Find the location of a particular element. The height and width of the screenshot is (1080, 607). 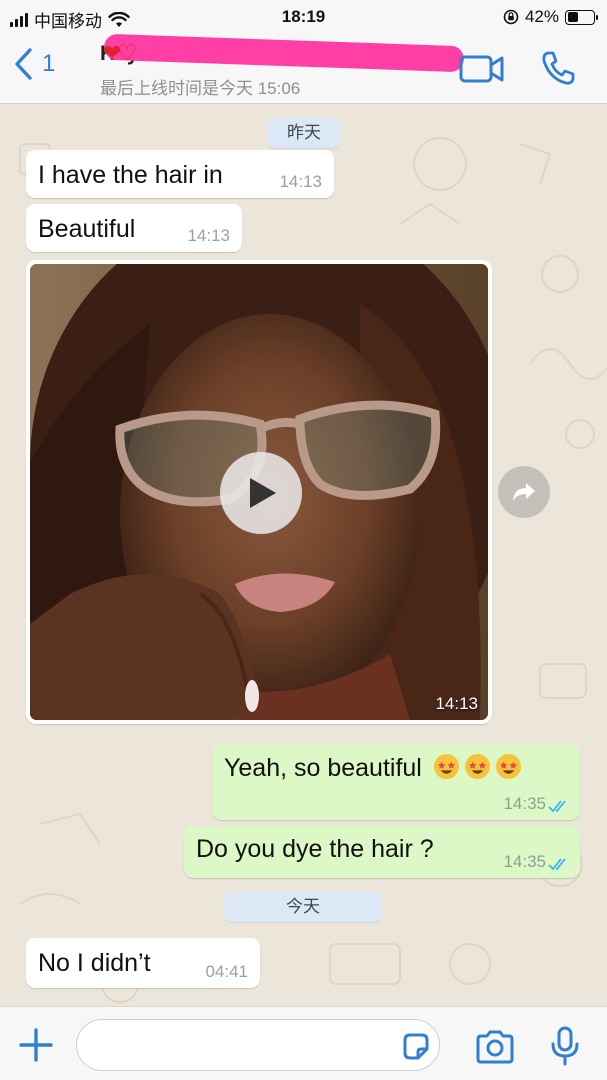

message-text-row: Yeah, so beautiful is located at coordinates (373, 768).